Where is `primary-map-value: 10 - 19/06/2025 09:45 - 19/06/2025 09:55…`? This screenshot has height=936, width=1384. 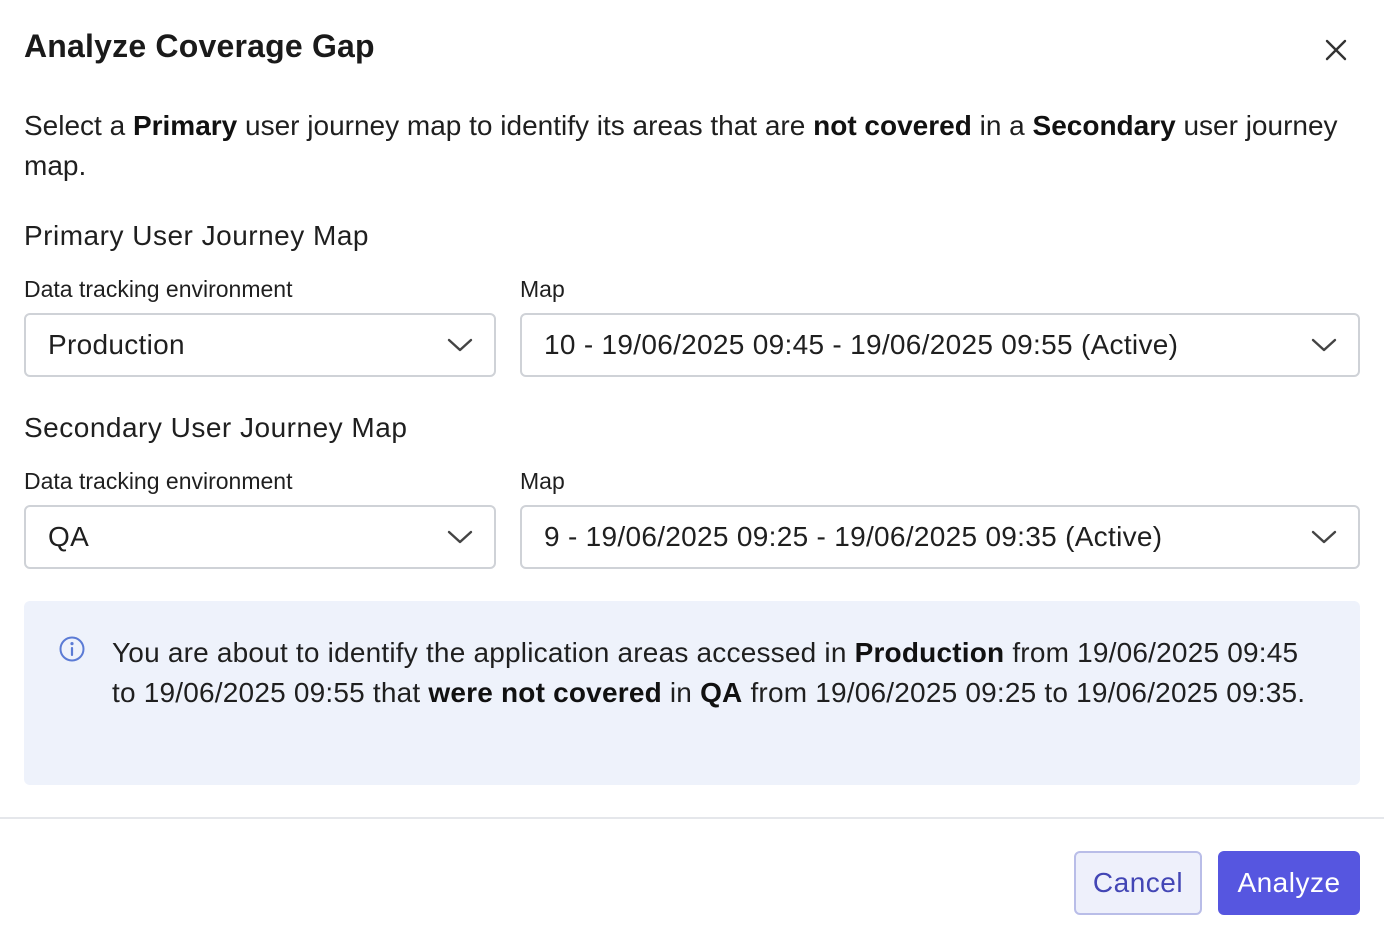 primary-map-value: 10 - 19/06/2025 09:45 - 19/06/2025 09:55… is located at coordinates (861, 344).